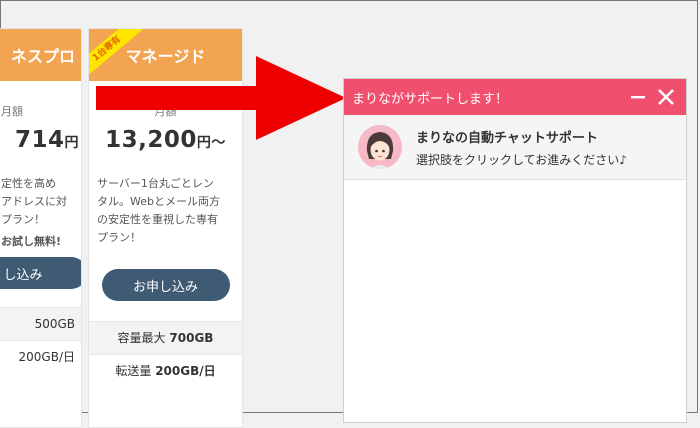 This screenshot has width=700, height=428. Describe the element at coordinates (165, 285) in the screenshot. I see `apply-button: お申し込み` at that location.